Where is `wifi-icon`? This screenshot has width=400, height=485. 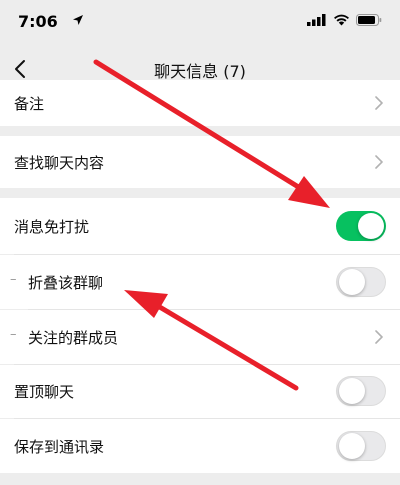
wifi-icon is located at coordinates (341, 20).